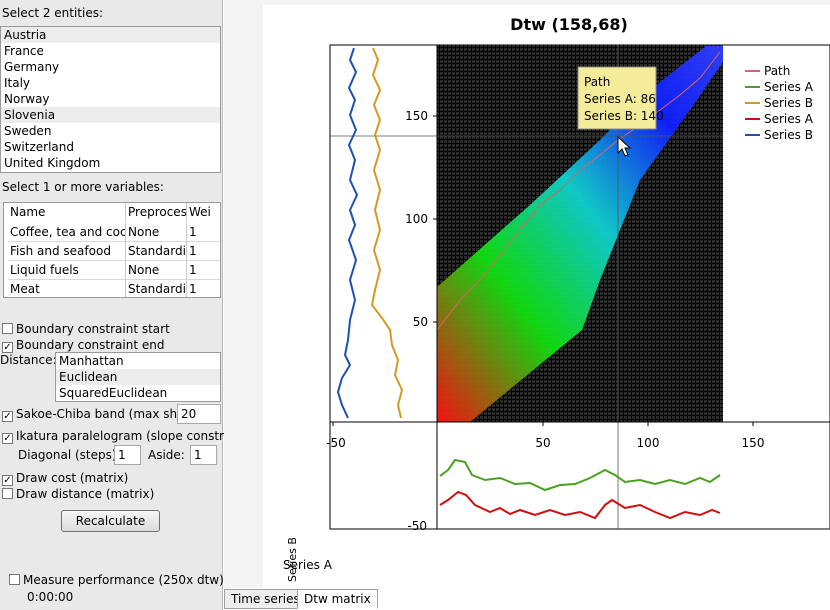 This screenshot has height=610, width=830. Describe the element at coordinates (580, 505) in the screenshot. I see `series-b-lower` at that location.